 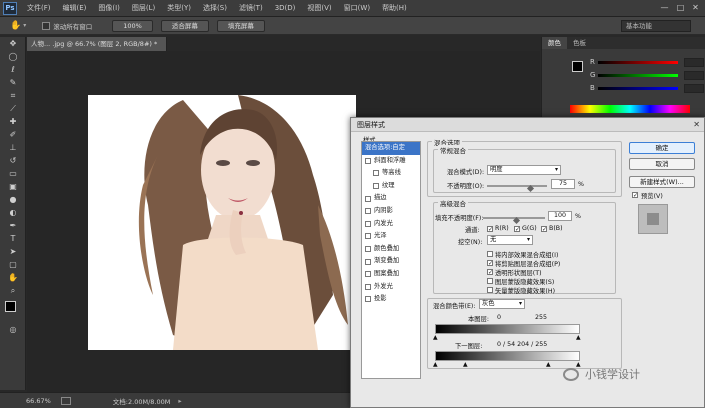 What do you see at coordinates (184, 25) in the screenshot?
I see `fit-screen-button: 适合屏幕` at bounding box center [184, 25].